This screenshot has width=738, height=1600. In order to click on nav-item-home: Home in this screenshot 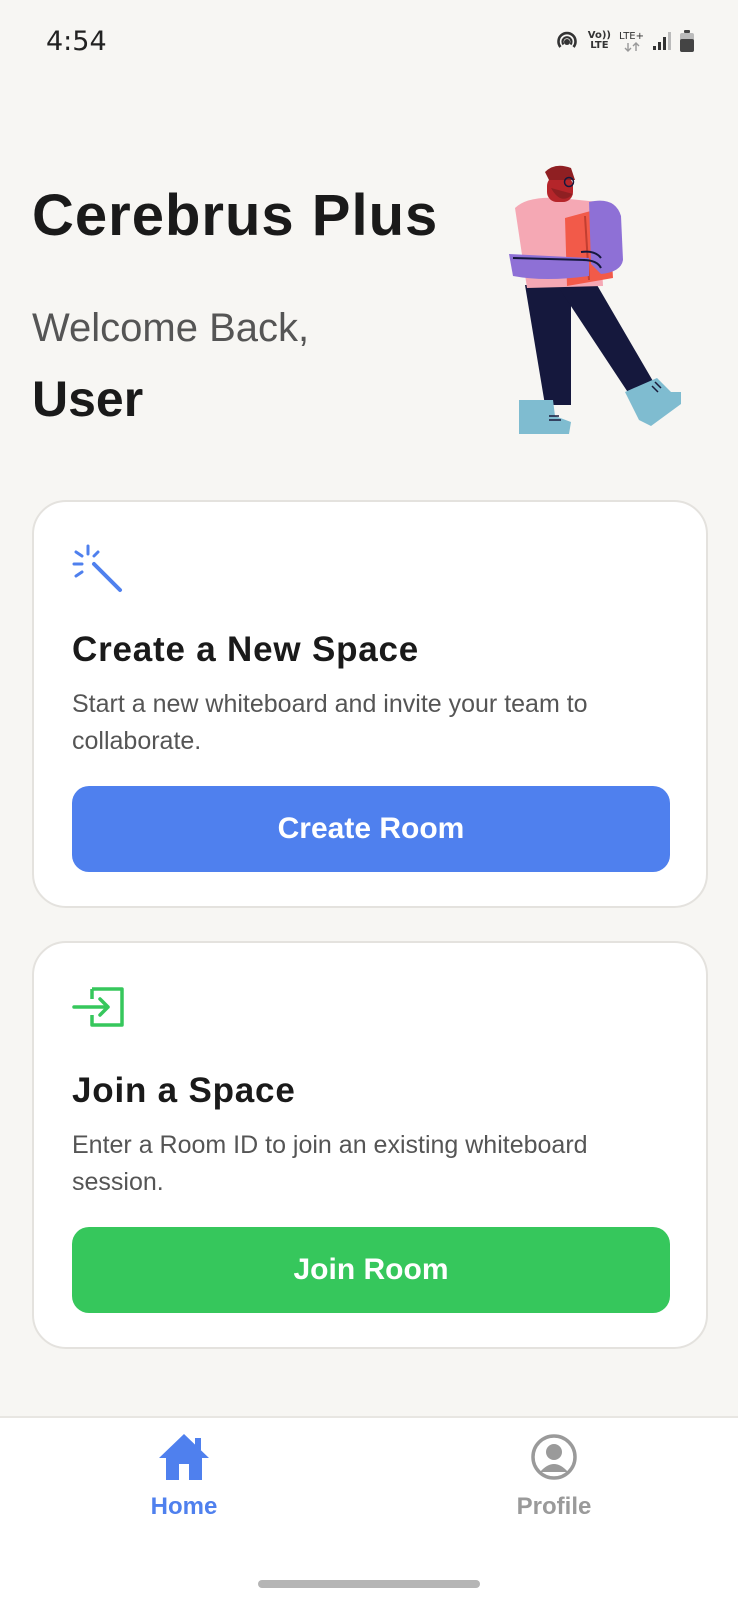, I will do `click(184, 1476)`.